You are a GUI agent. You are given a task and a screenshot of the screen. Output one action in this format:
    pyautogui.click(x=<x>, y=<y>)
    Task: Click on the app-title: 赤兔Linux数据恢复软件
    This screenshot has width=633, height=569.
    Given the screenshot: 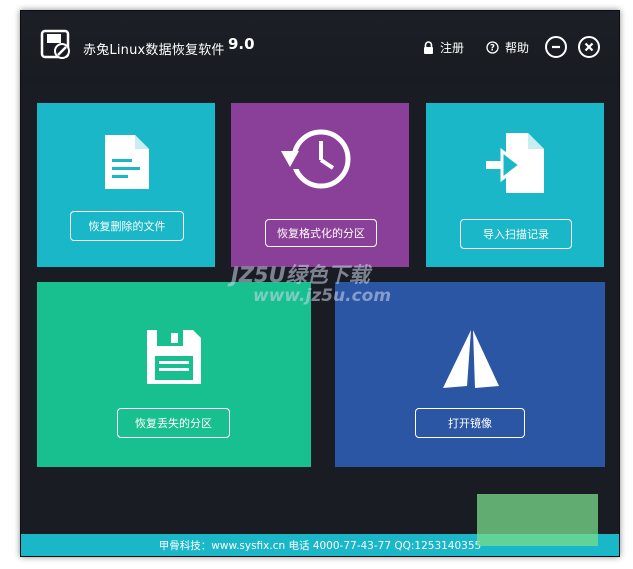 What is the action you would take?
    pyautogui.click(x=154, y=50)
    